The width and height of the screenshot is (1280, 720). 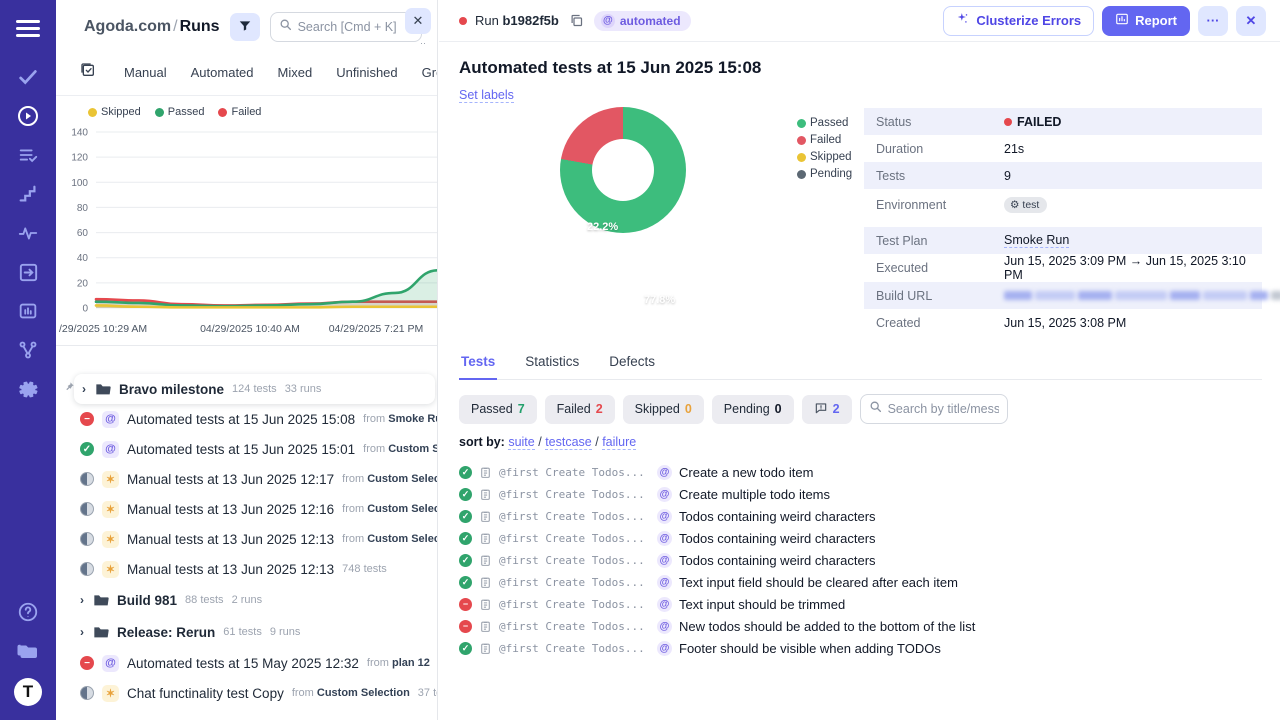 What do you see at coordinates (28, 116) in the screenshot?
I see `runs-icon` at bounding box center [28, 116].